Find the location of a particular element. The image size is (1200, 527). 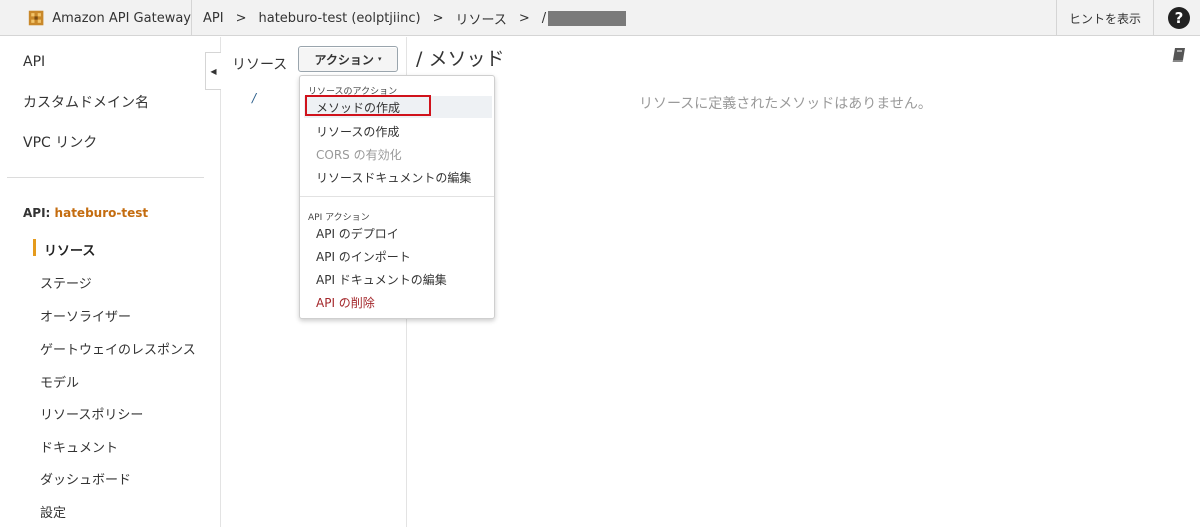

nav-item-settings: 設定 is located at coordinates (53, 511).